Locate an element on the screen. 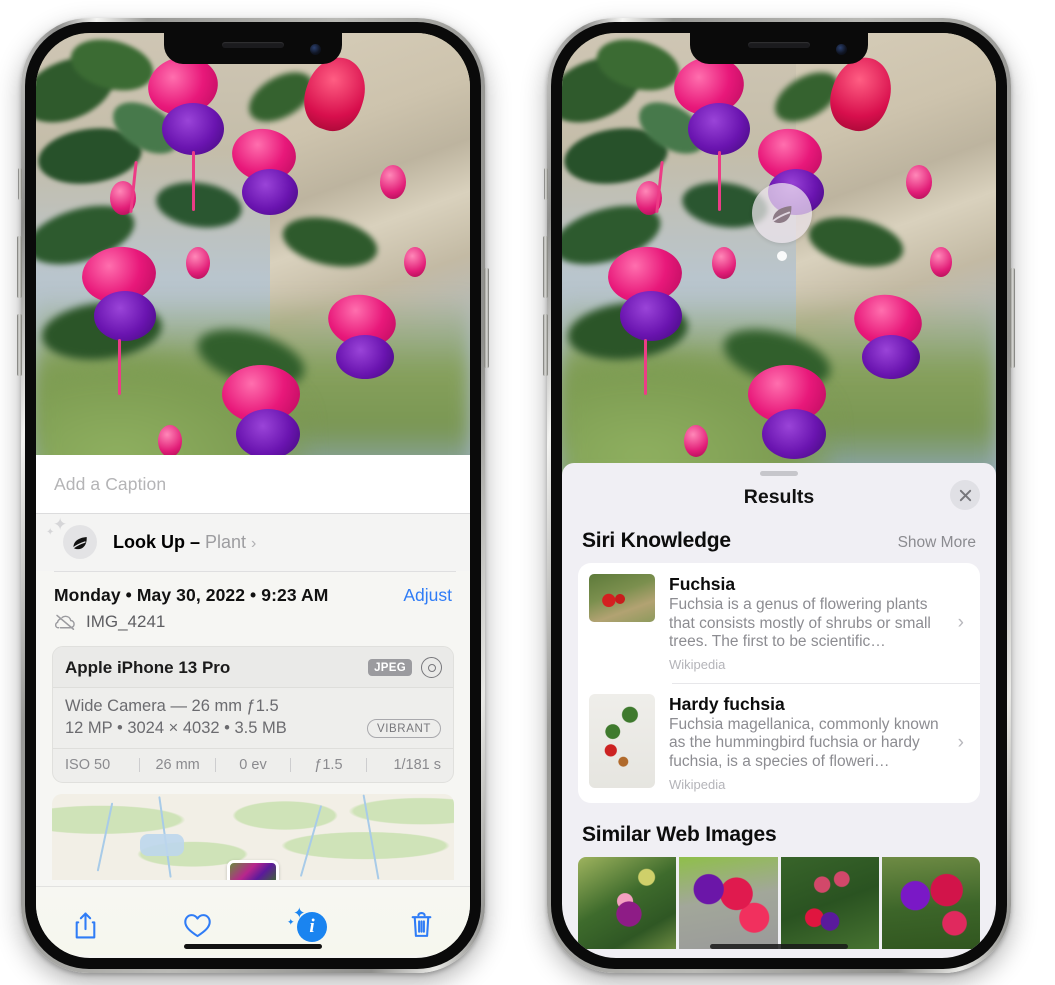  aperture-icon is located at coordinates (431, 667).